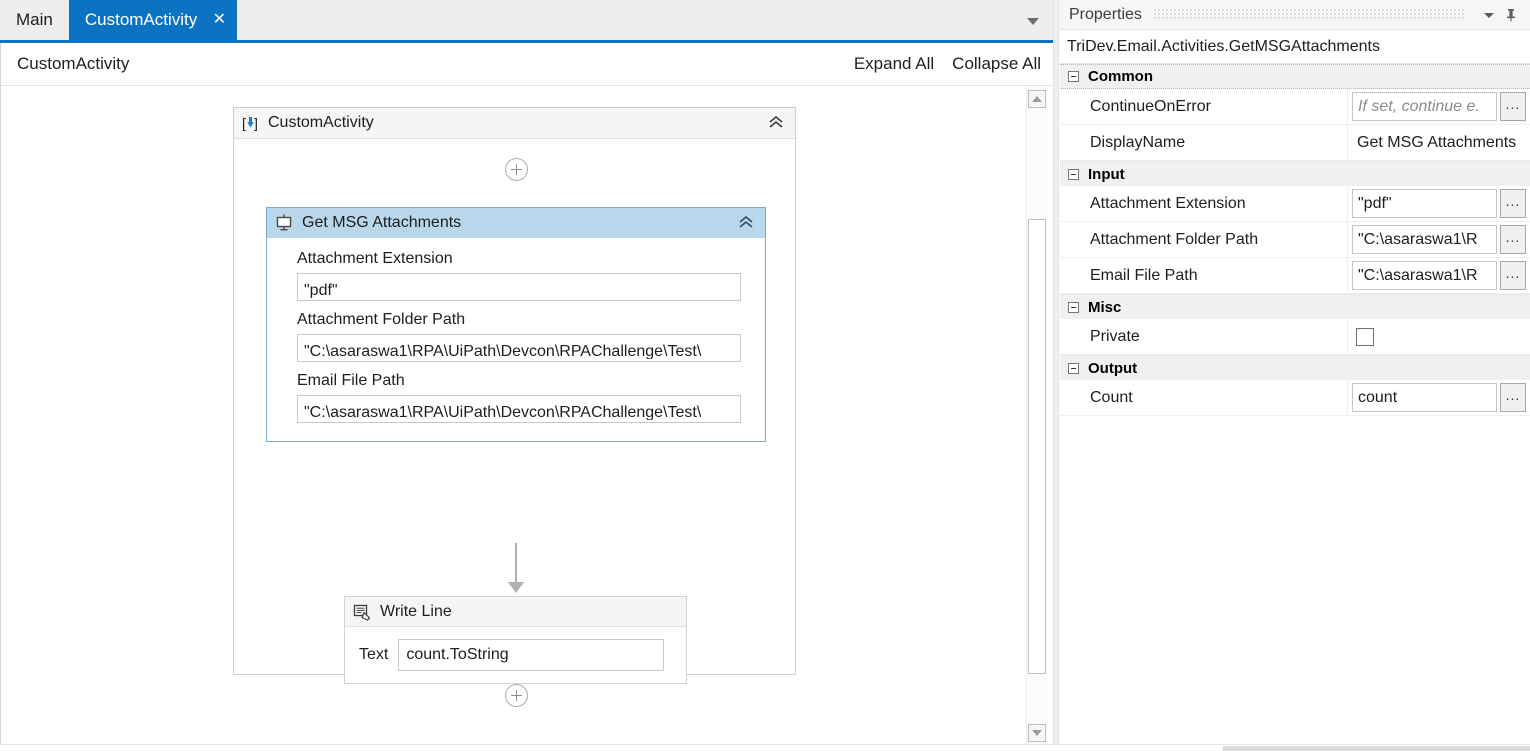  What do you see at coordinates (526, 64) in the screenshot?
I see `breadcrumb-bar: CustomActivity Expand All Collapse All` at bounding box center [526, 64].